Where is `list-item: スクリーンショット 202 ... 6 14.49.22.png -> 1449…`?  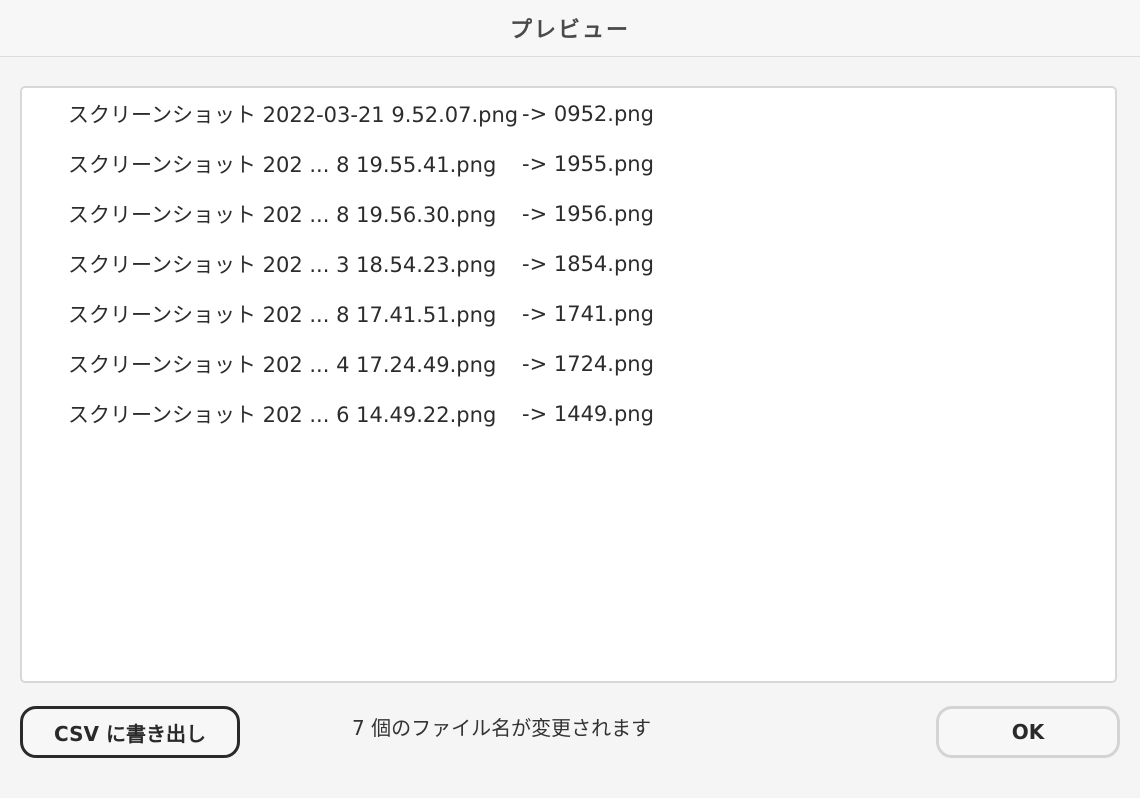 list-item: スクリーンショット 202 ... 6 14.49.22.png -> 1449… is located at coordinates (361, 414).